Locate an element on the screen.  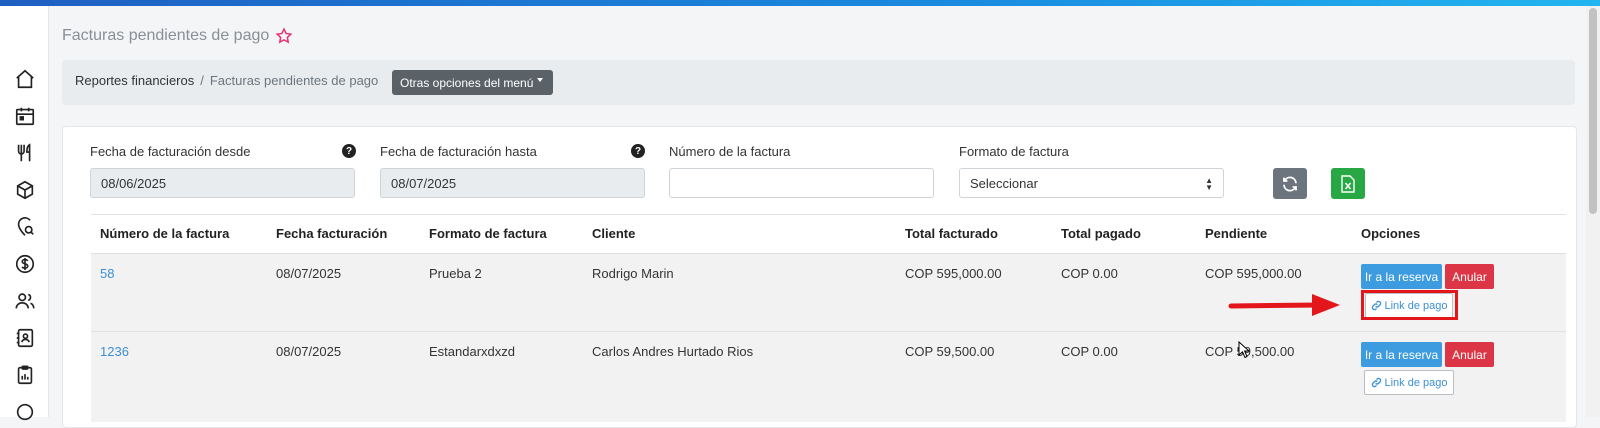
annotation-arrow-icon is located at coordinates (1284, 305).